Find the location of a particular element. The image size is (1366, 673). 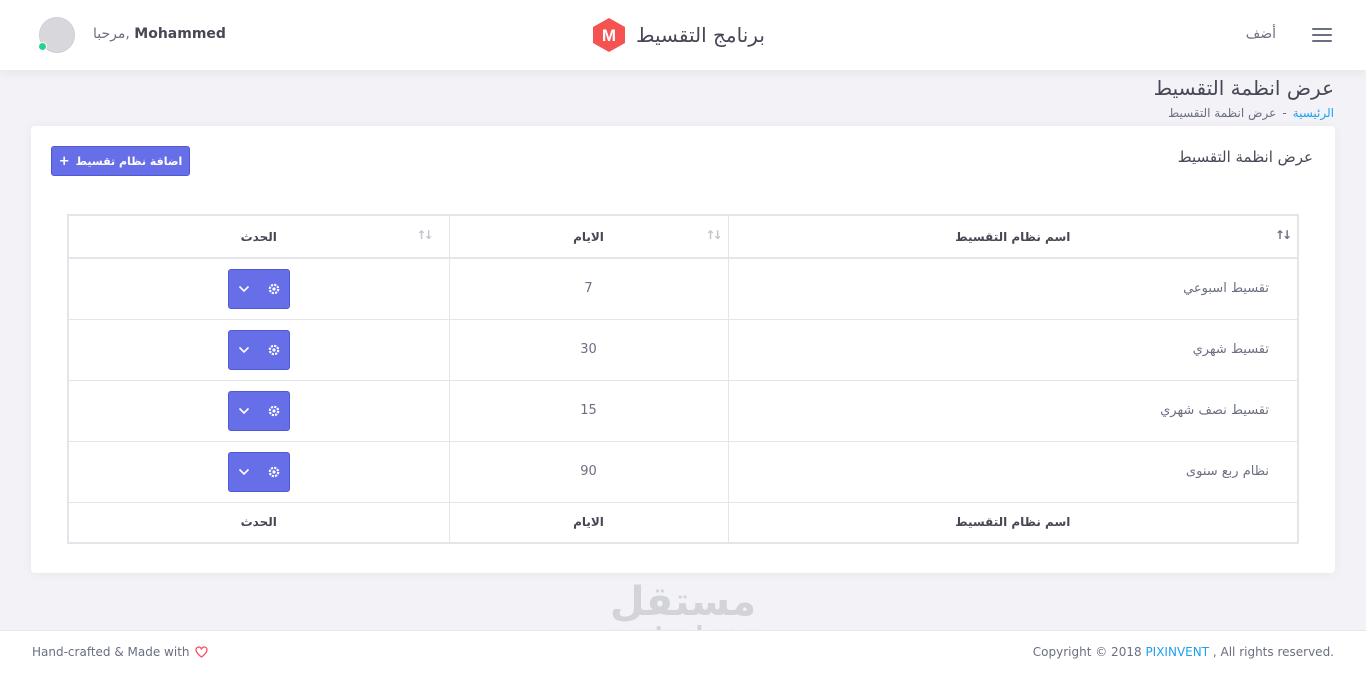

header-days-label: الايام is located at coordinates (588, 236).